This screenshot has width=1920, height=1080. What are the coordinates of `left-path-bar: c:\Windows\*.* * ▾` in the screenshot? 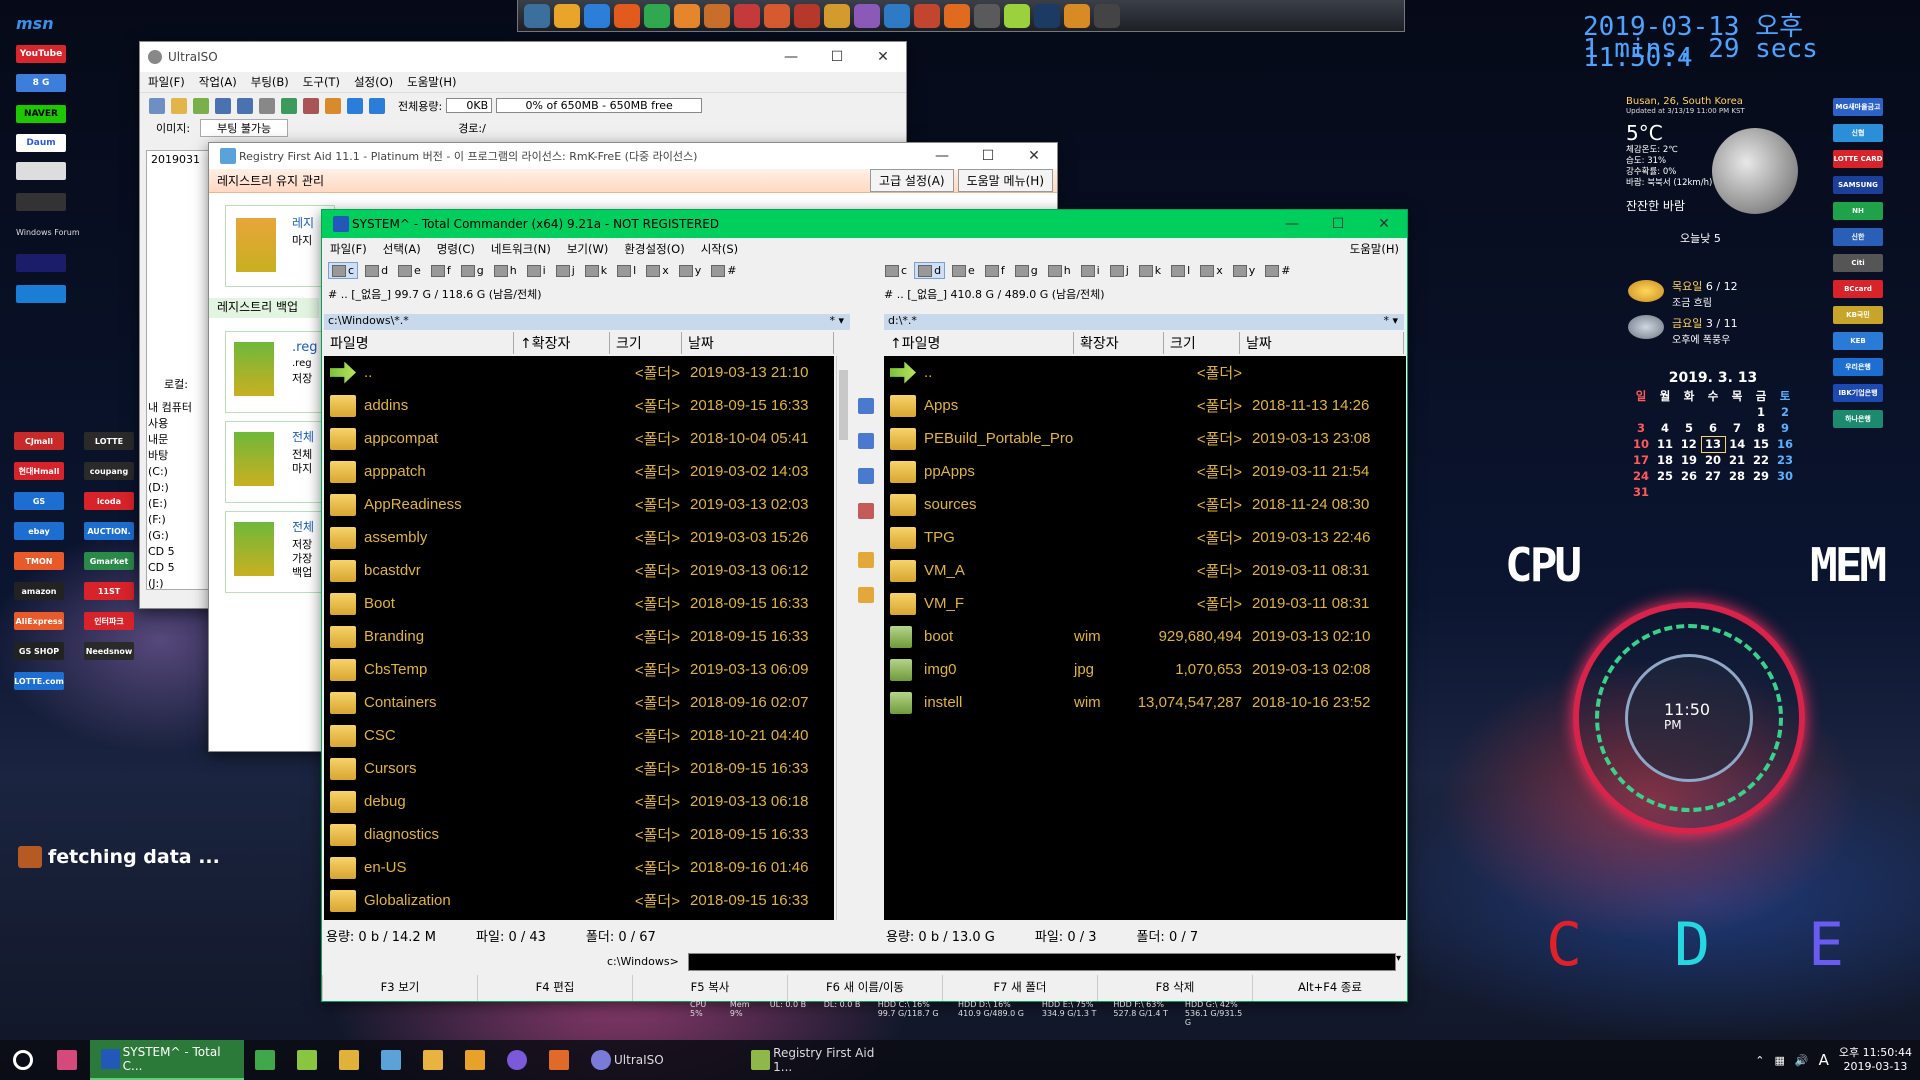 It's located at (587, 322).